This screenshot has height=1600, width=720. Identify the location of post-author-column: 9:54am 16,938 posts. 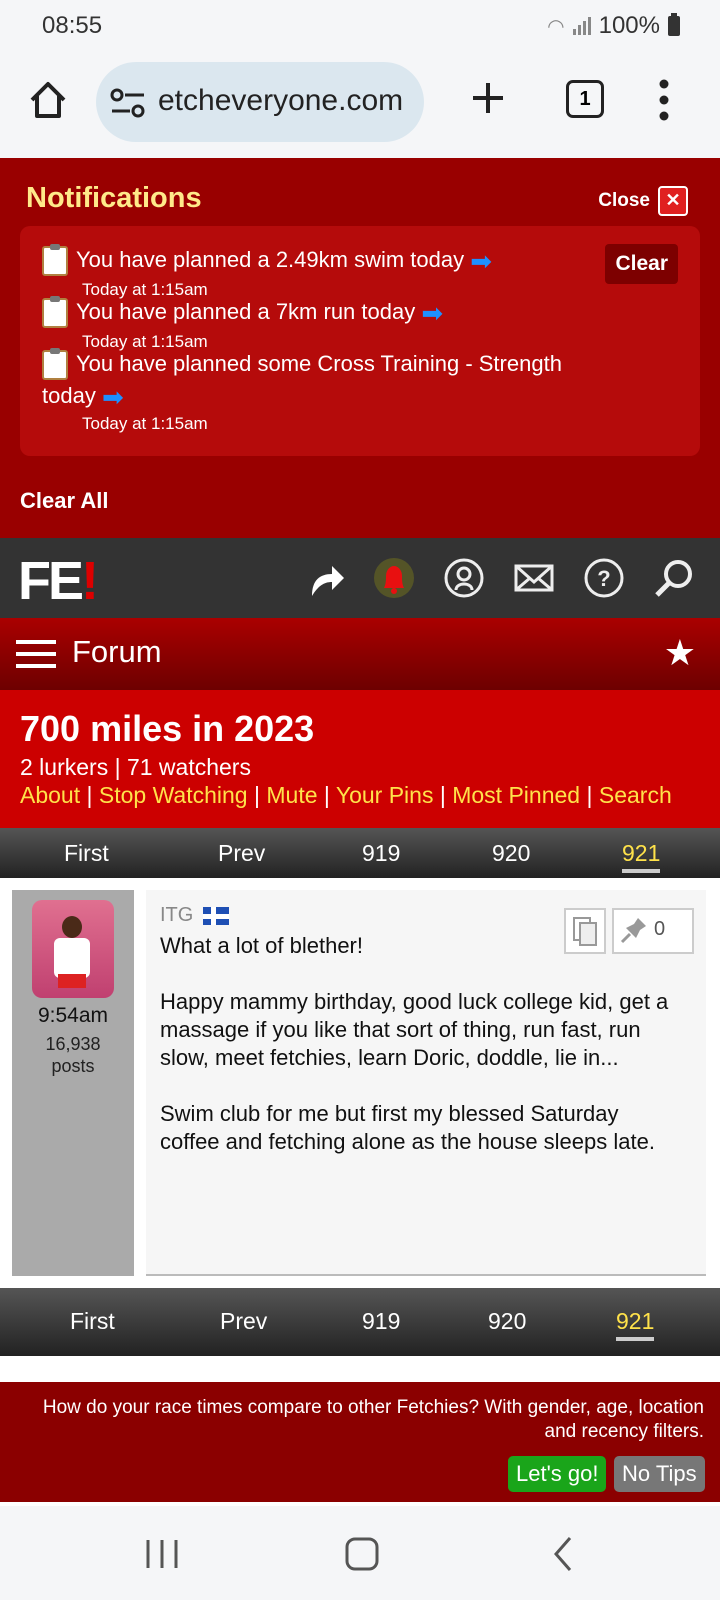
(73, 1083).